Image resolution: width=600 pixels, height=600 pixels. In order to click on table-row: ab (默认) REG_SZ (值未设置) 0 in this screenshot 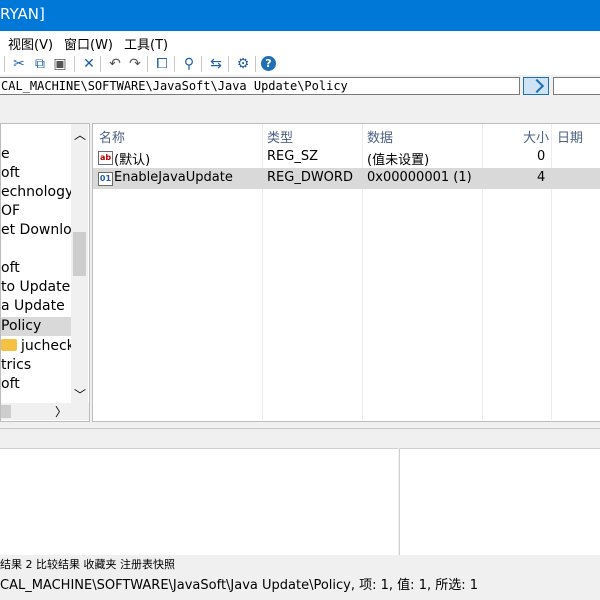, I will do `click(346, 157)`.